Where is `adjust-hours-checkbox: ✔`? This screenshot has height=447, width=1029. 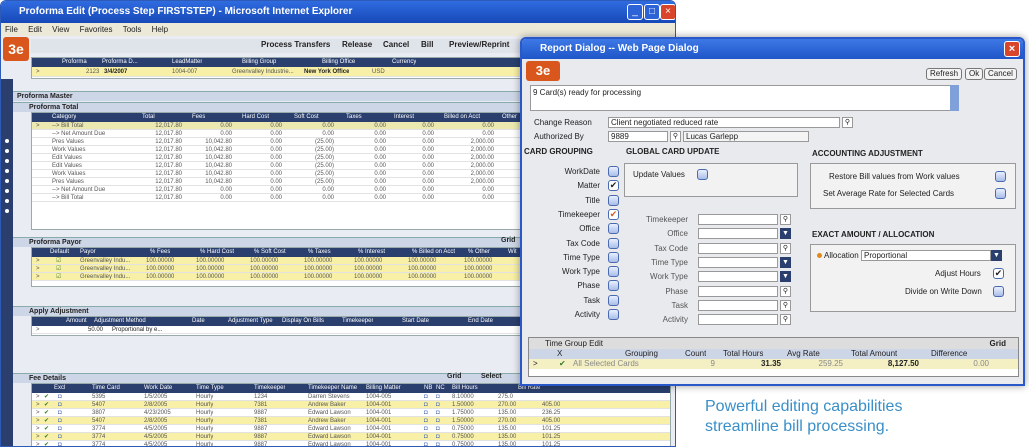
adjust-hours-checkbox: ✔ is located at coordinates (998, 273).